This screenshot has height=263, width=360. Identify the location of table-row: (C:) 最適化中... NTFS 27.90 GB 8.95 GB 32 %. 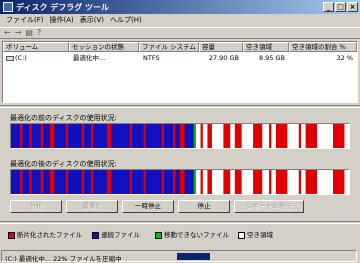
(180, 58).